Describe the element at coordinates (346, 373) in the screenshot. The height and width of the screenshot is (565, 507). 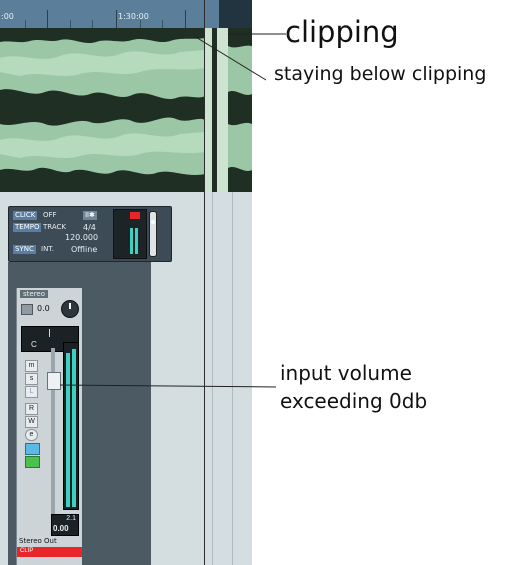
I see `annotation-input-volume: input volume` at that location.